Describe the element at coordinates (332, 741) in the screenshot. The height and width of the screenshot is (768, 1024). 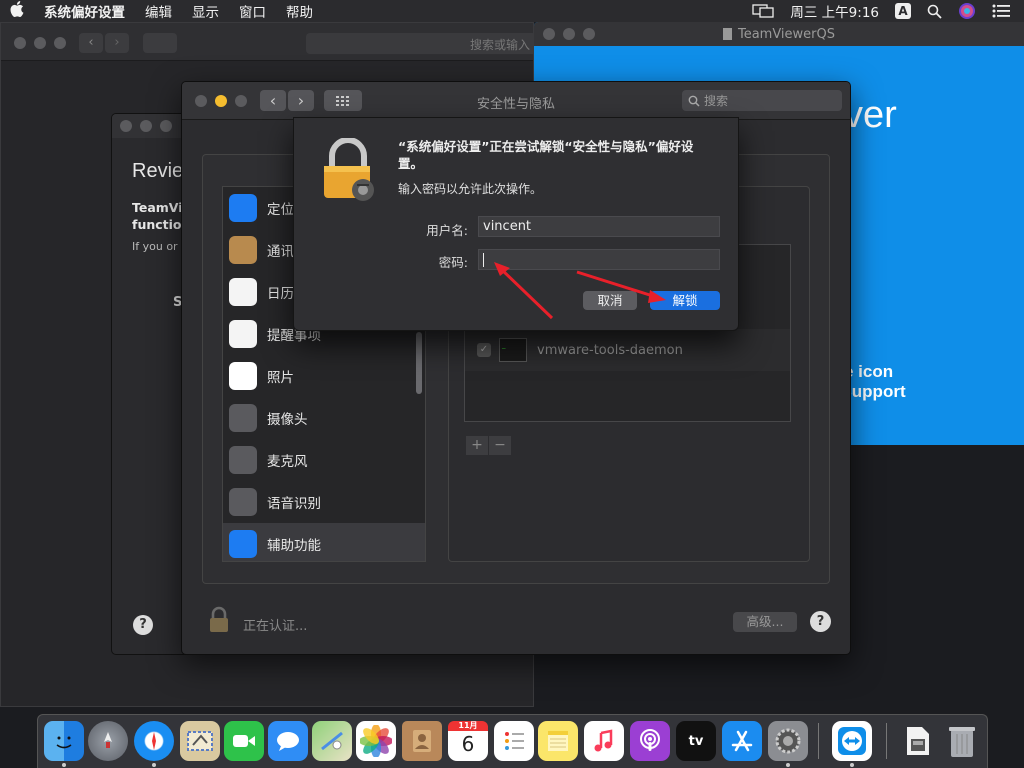
I see `maps-icon` at that location.